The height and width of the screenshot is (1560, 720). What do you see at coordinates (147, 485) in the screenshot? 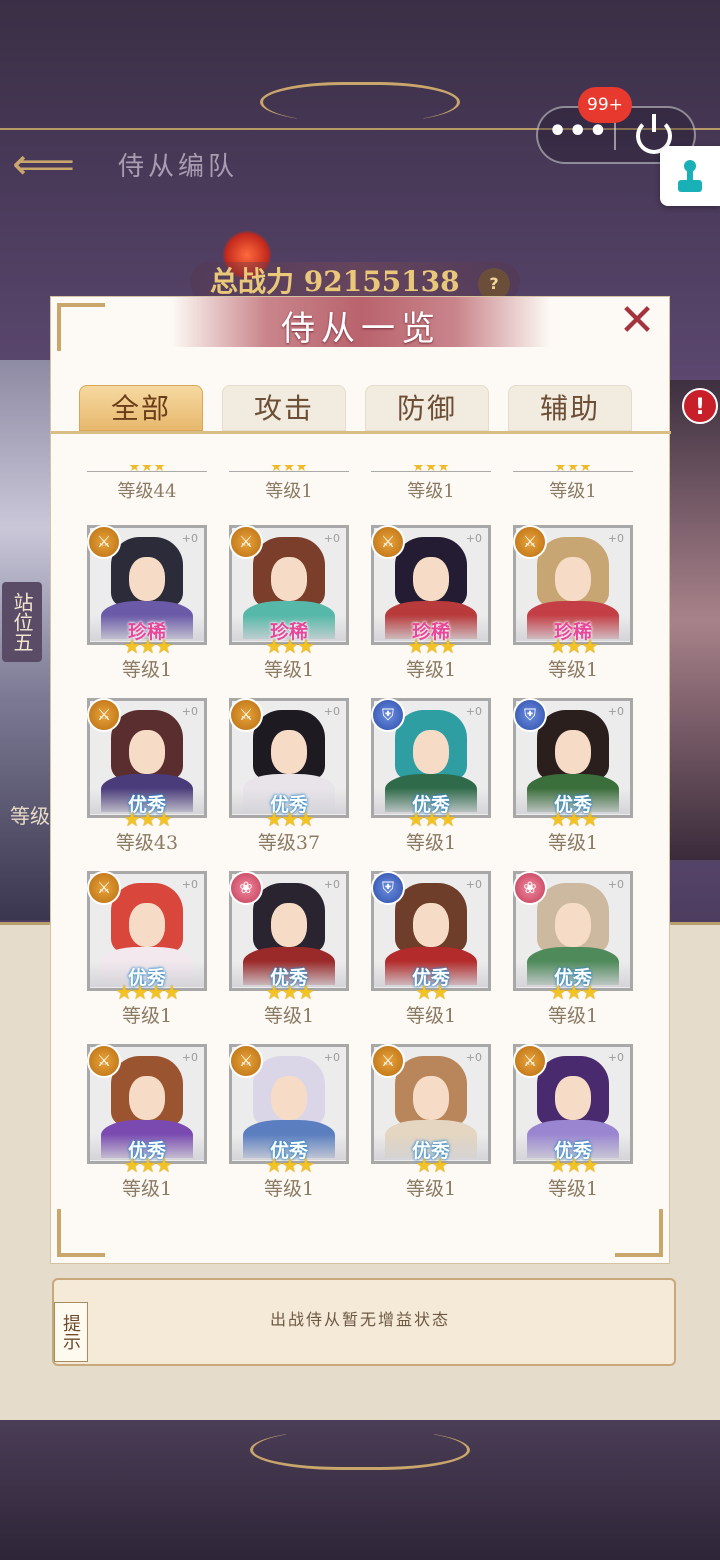
I see `partial-card: ★★★ 等级44` at bounding box center [147, 485].